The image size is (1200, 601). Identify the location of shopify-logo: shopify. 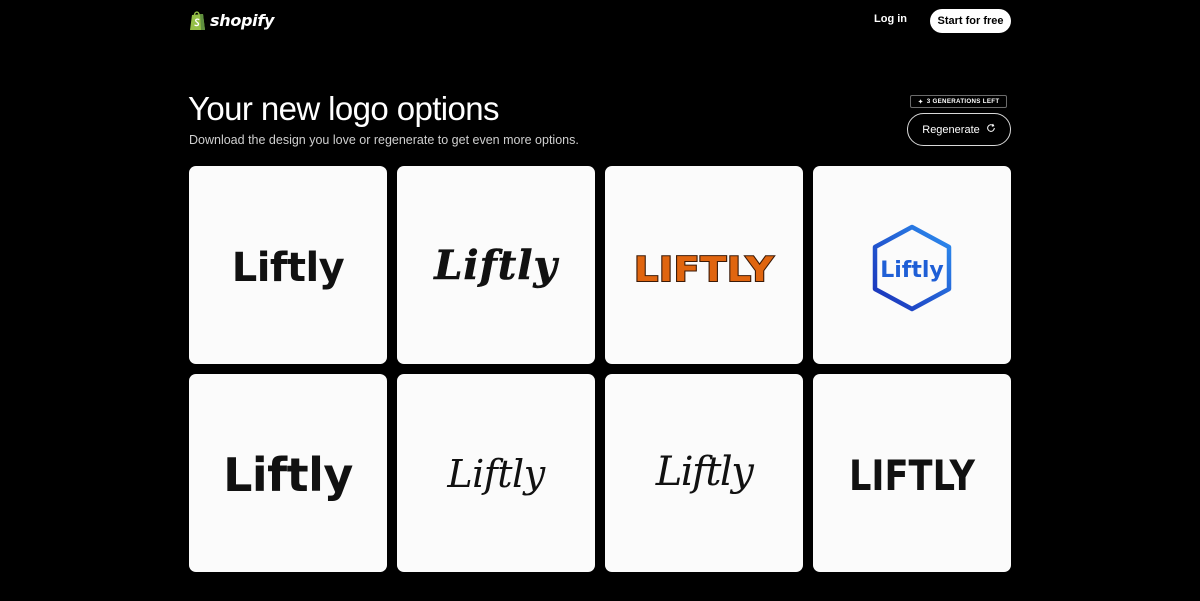
(231, 20).